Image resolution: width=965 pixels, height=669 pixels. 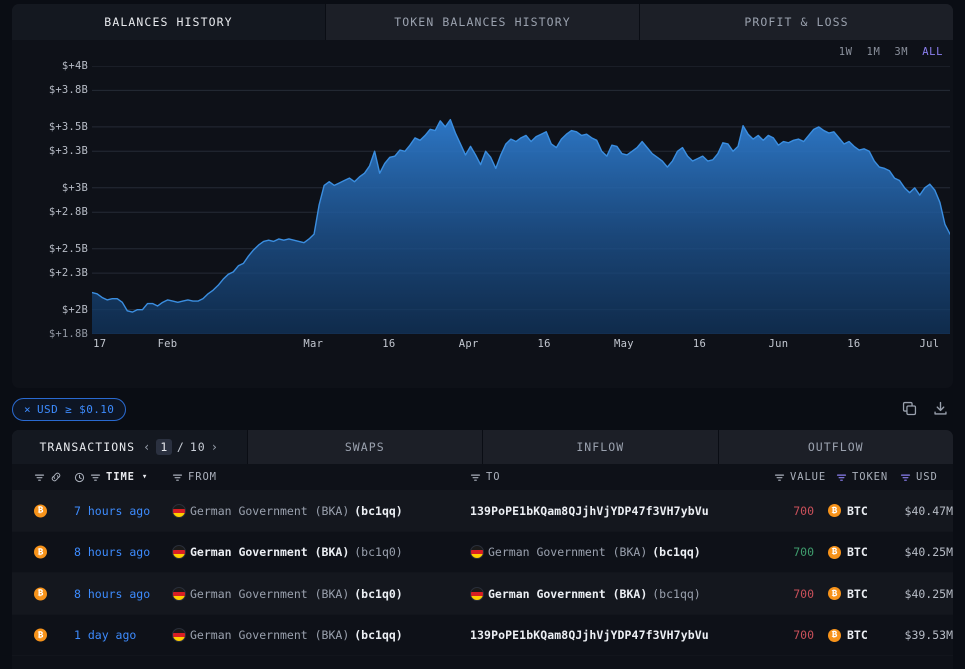 What do you see at coordinates (485, 477) in the screenshot?
I see `column-header-to: TO` at bounding box center [485, 477].